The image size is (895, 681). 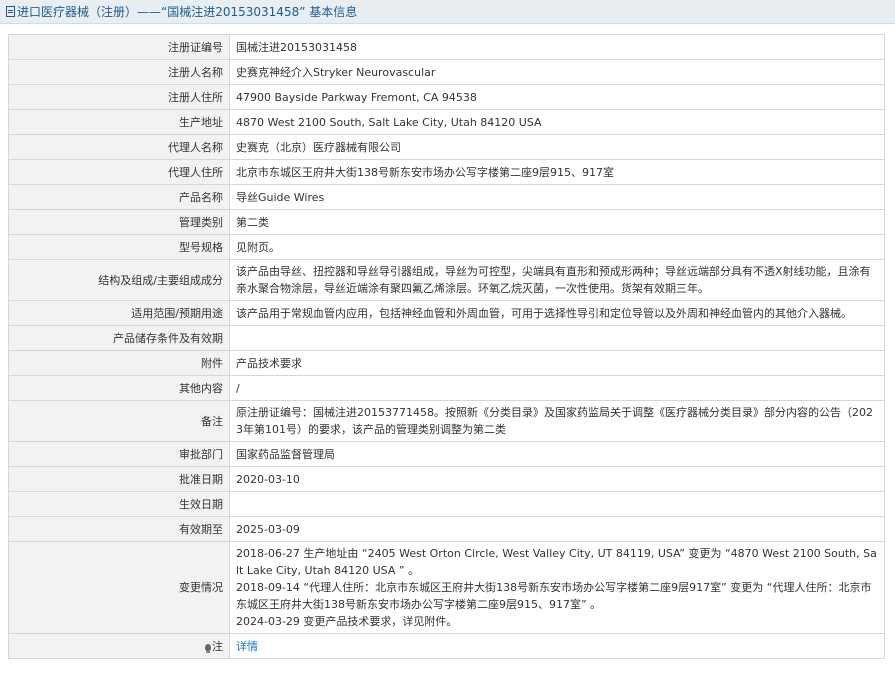 What do you see at coordinates (119, 247) in the screenshot?
I see `row-label: 型号规格` at bounding box center [119, 247].